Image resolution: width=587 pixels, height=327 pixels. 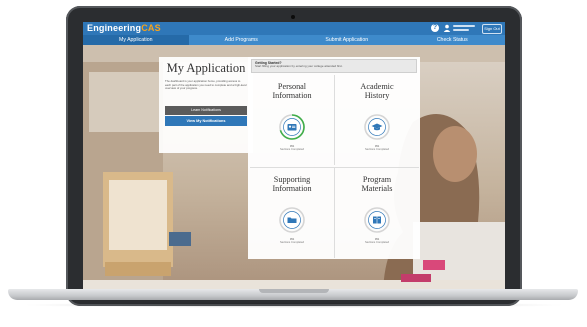 I want to click on quadrant-title: Program Materials, so click(x=377, y=184).